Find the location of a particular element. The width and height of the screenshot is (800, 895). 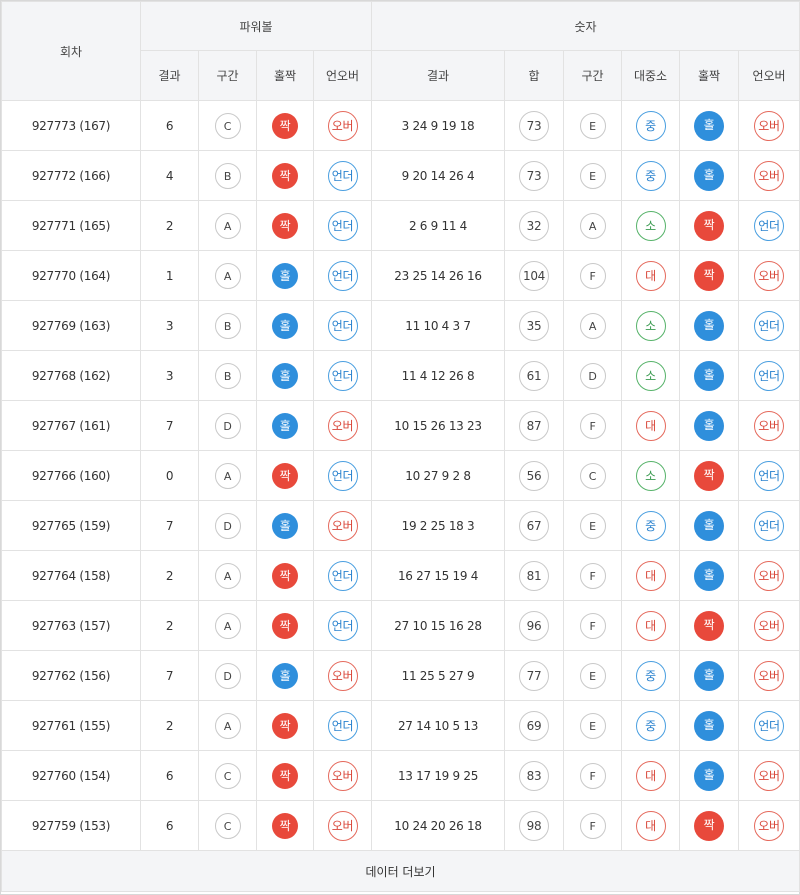

numbers-cell: 11 25 5 27 9 is located at coordinates (438, 675).